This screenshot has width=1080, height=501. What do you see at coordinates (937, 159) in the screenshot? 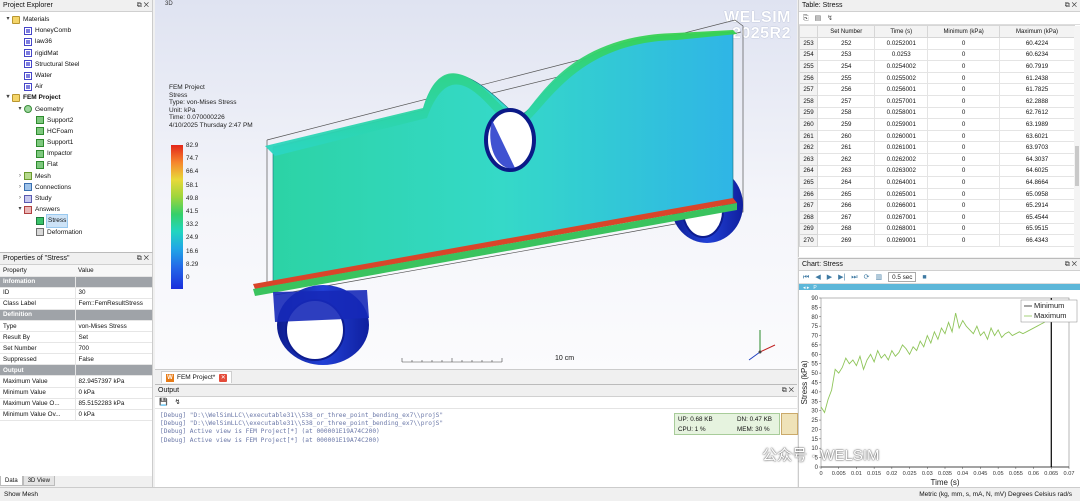
I see `table-row: 263 262 0.0262002 0 64.3037` at bounding box center [937, 159].